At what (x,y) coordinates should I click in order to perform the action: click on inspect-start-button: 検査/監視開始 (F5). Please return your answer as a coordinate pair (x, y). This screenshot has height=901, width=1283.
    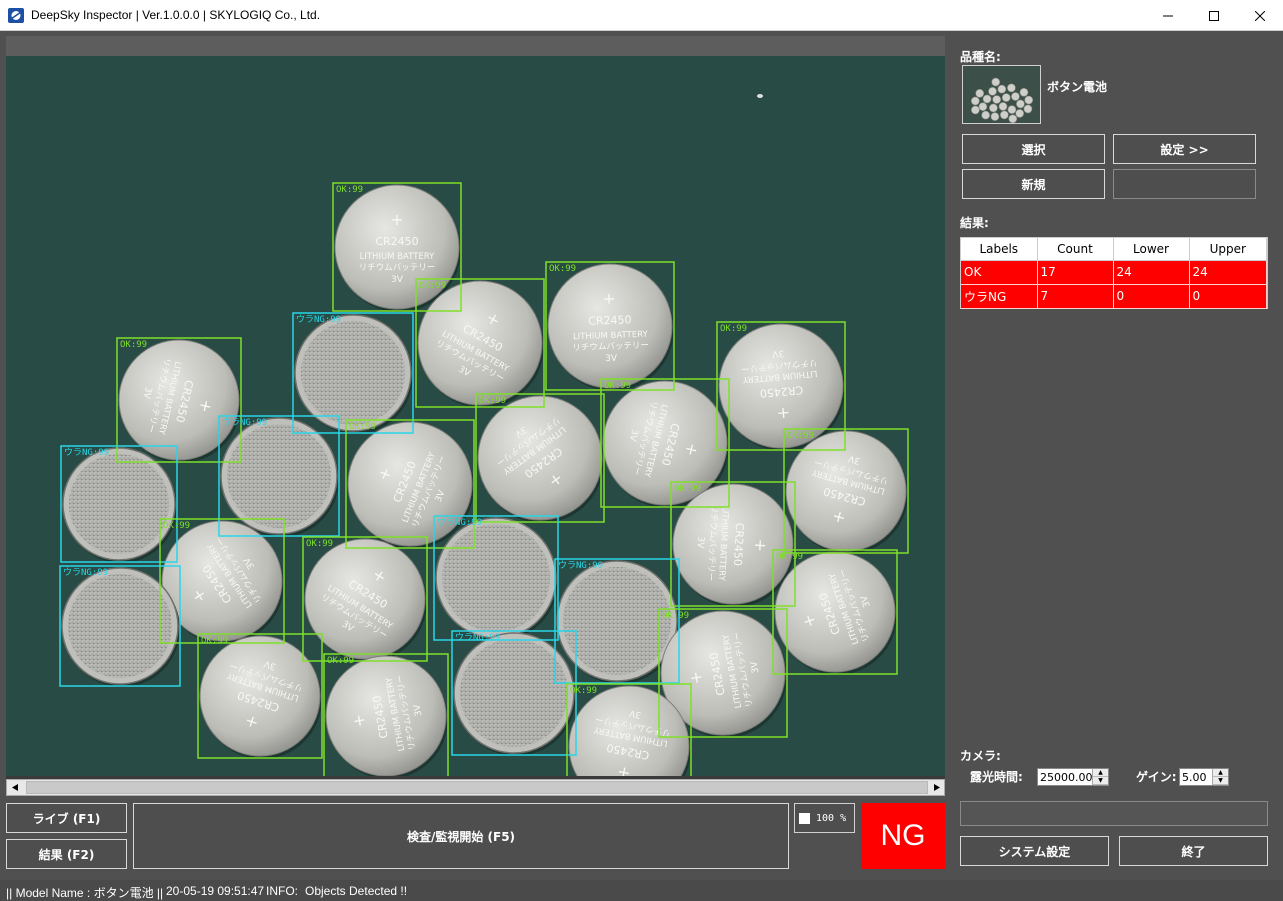
    Looking at the image, I should click on (461, 836).